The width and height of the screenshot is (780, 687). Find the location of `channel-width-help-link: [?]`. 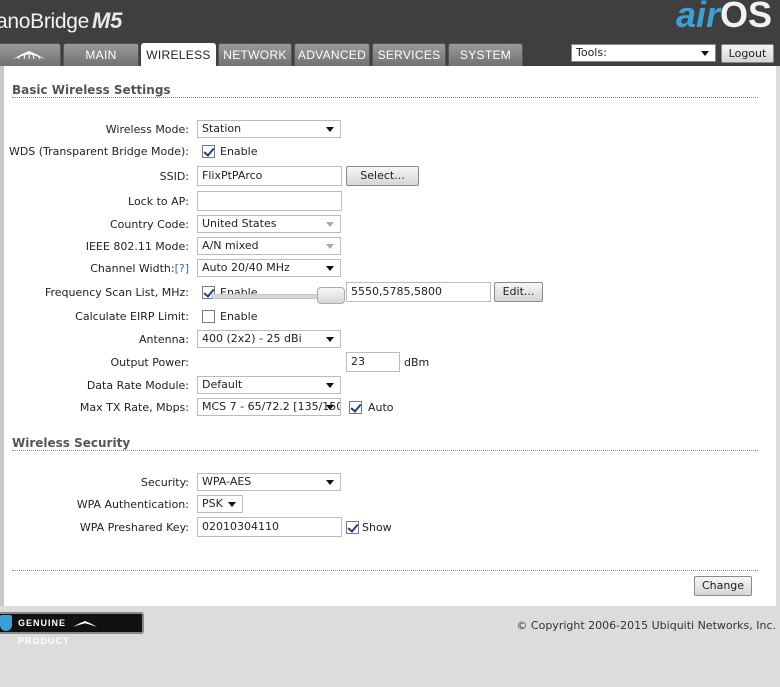

channel-width-help-link: [?] is located at coordinates (182, 268).